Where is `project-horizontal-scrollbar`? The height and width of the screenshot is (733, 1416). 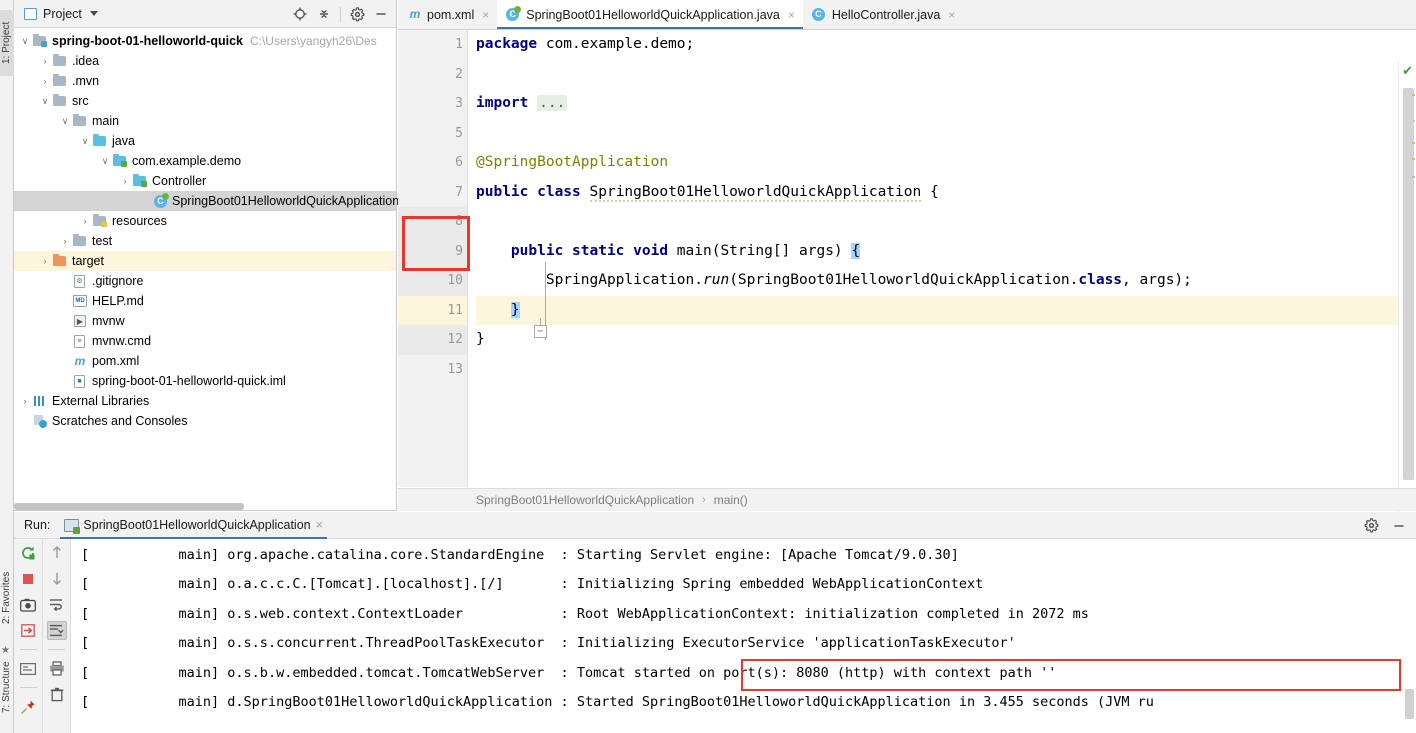
project-horizontal-scrollbar is located at coordinates (129, 506).